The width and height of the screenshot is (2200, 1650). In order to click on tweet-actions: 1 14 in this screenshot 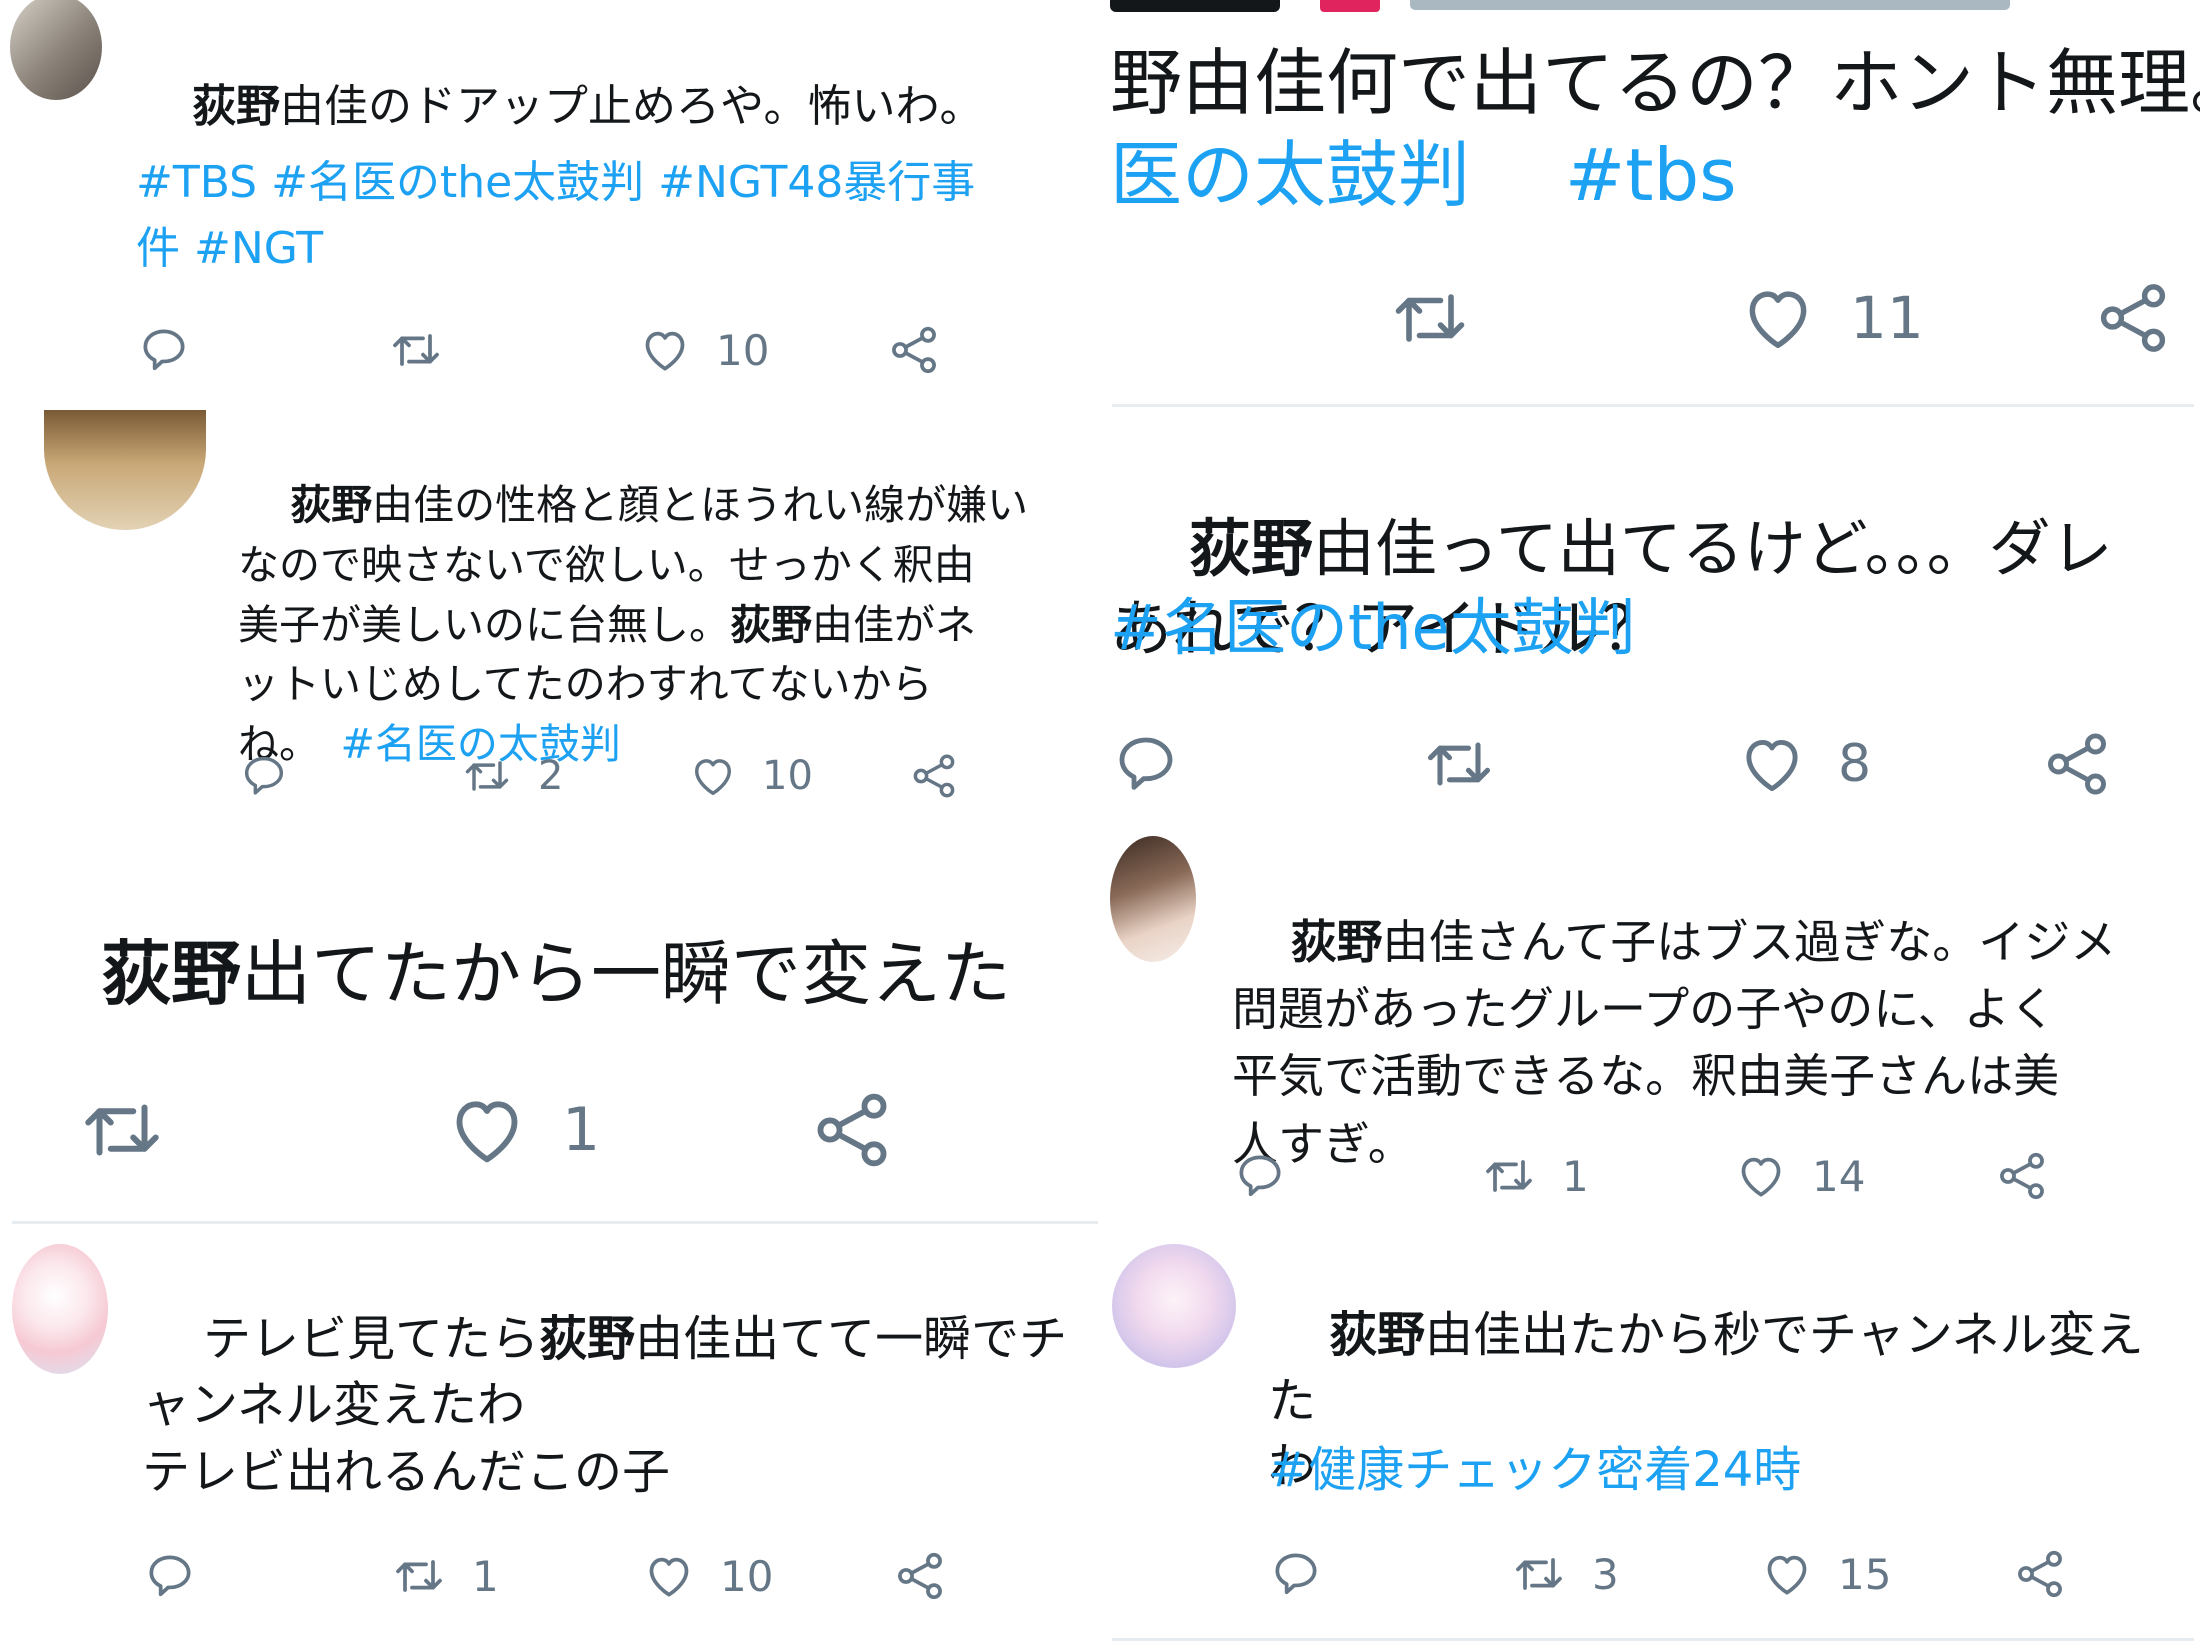, I will do `click(1652, 1176)`.